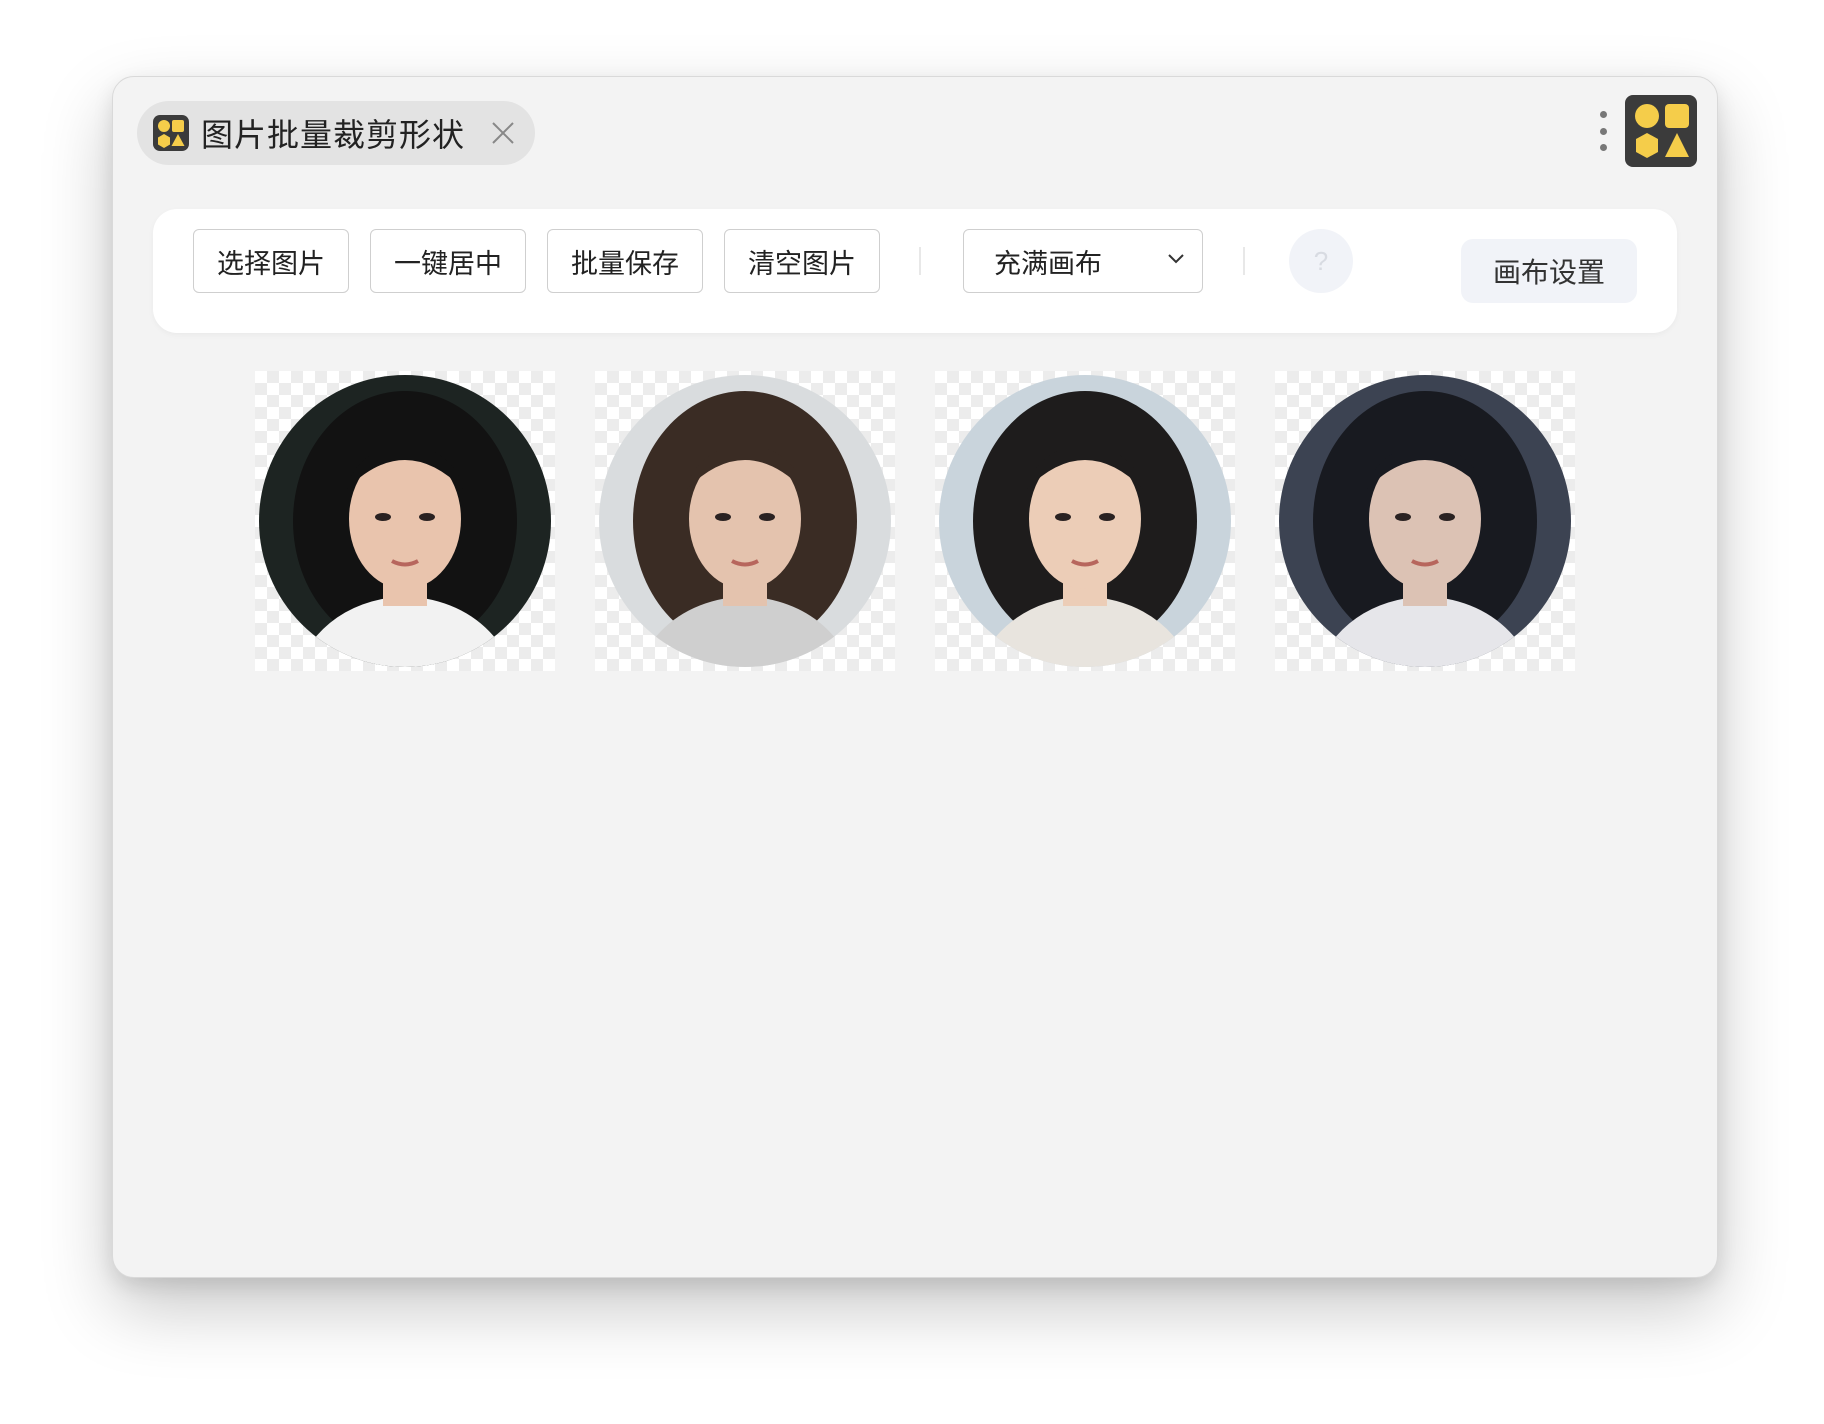 The height and width of the screenshot is (1424, 1824). Describe the element at coordinates (1048, 264) in the screenshot. I see `fit-mode-value: 充满画布` at that location.